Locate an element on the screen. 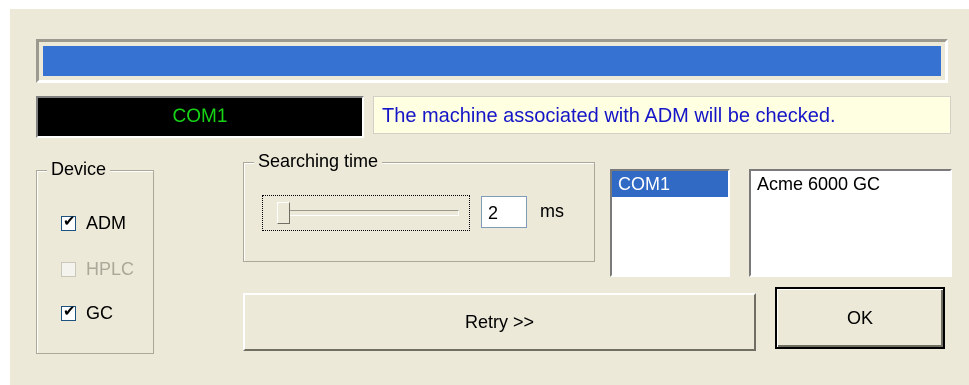 The image size is (969, 385). instrument-list-item: Acme 6000 GC is located at coordinates (850, 184).